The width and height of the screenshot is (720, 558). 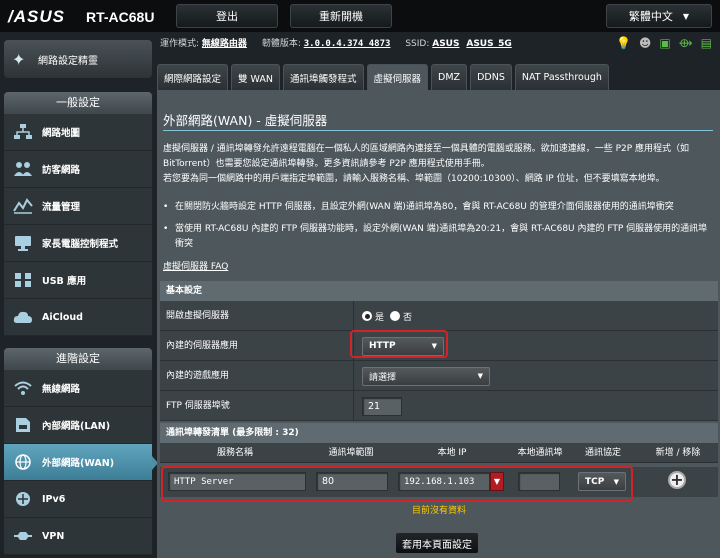 I want to click on col-protocol: 通訊協定, so click(x=602, y=453).